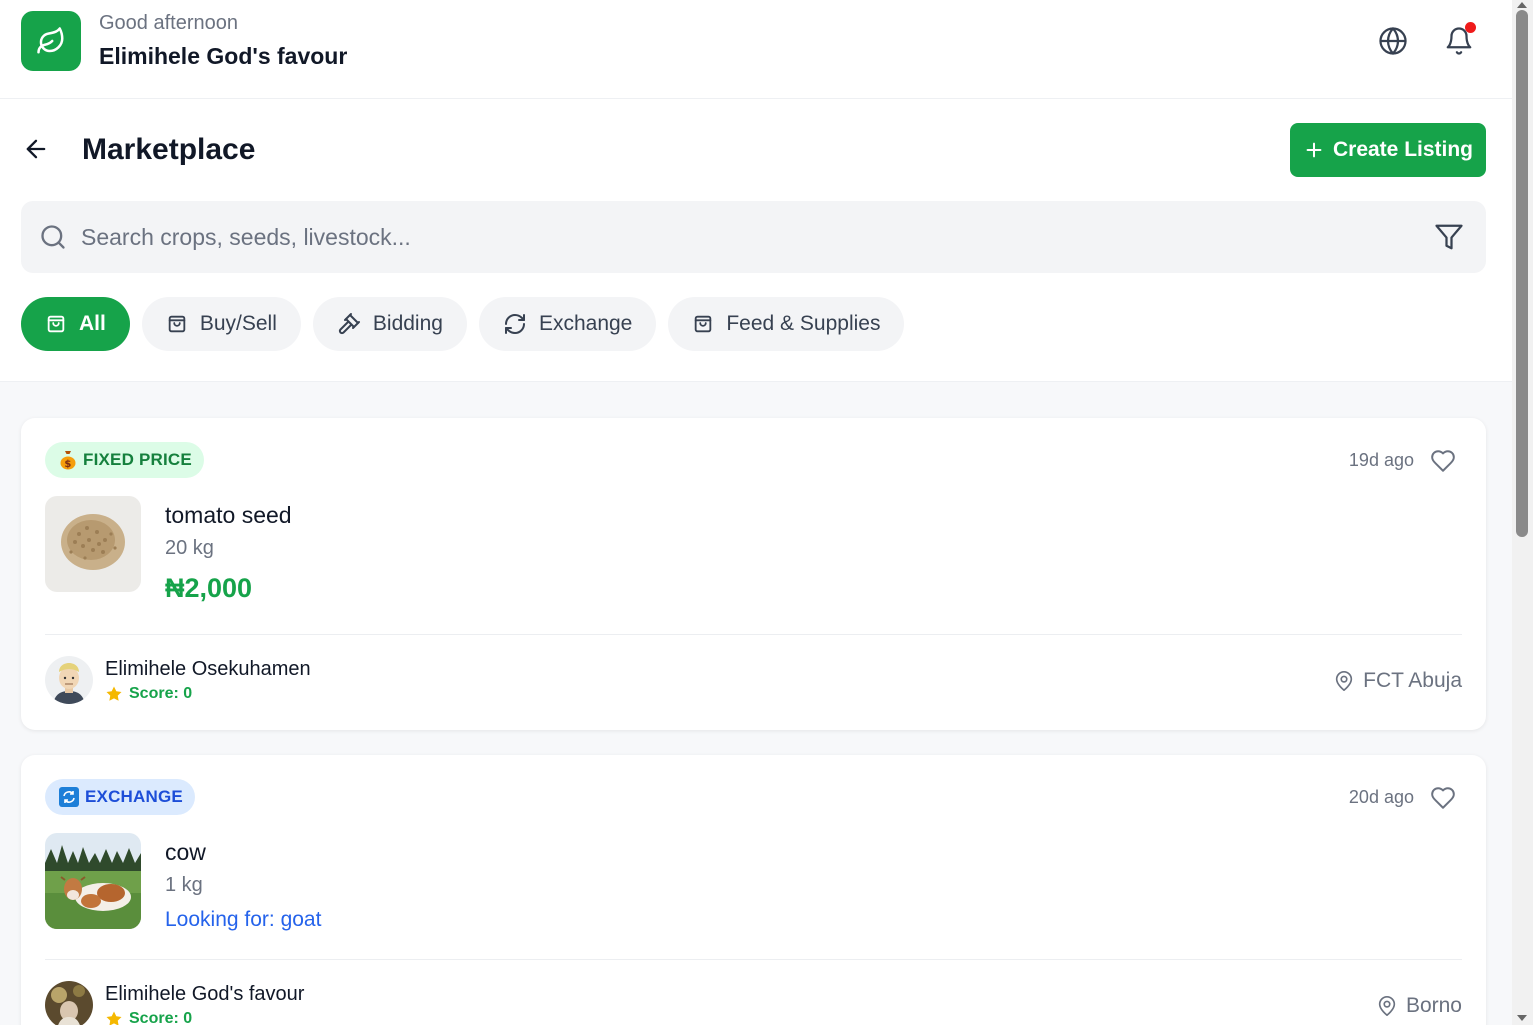 This screenshot has height=1025, width=1533. What do you see at coordinates (93, 881) in the screenshot?
I see `listing-image-cow` at bounding box center [93, 881].